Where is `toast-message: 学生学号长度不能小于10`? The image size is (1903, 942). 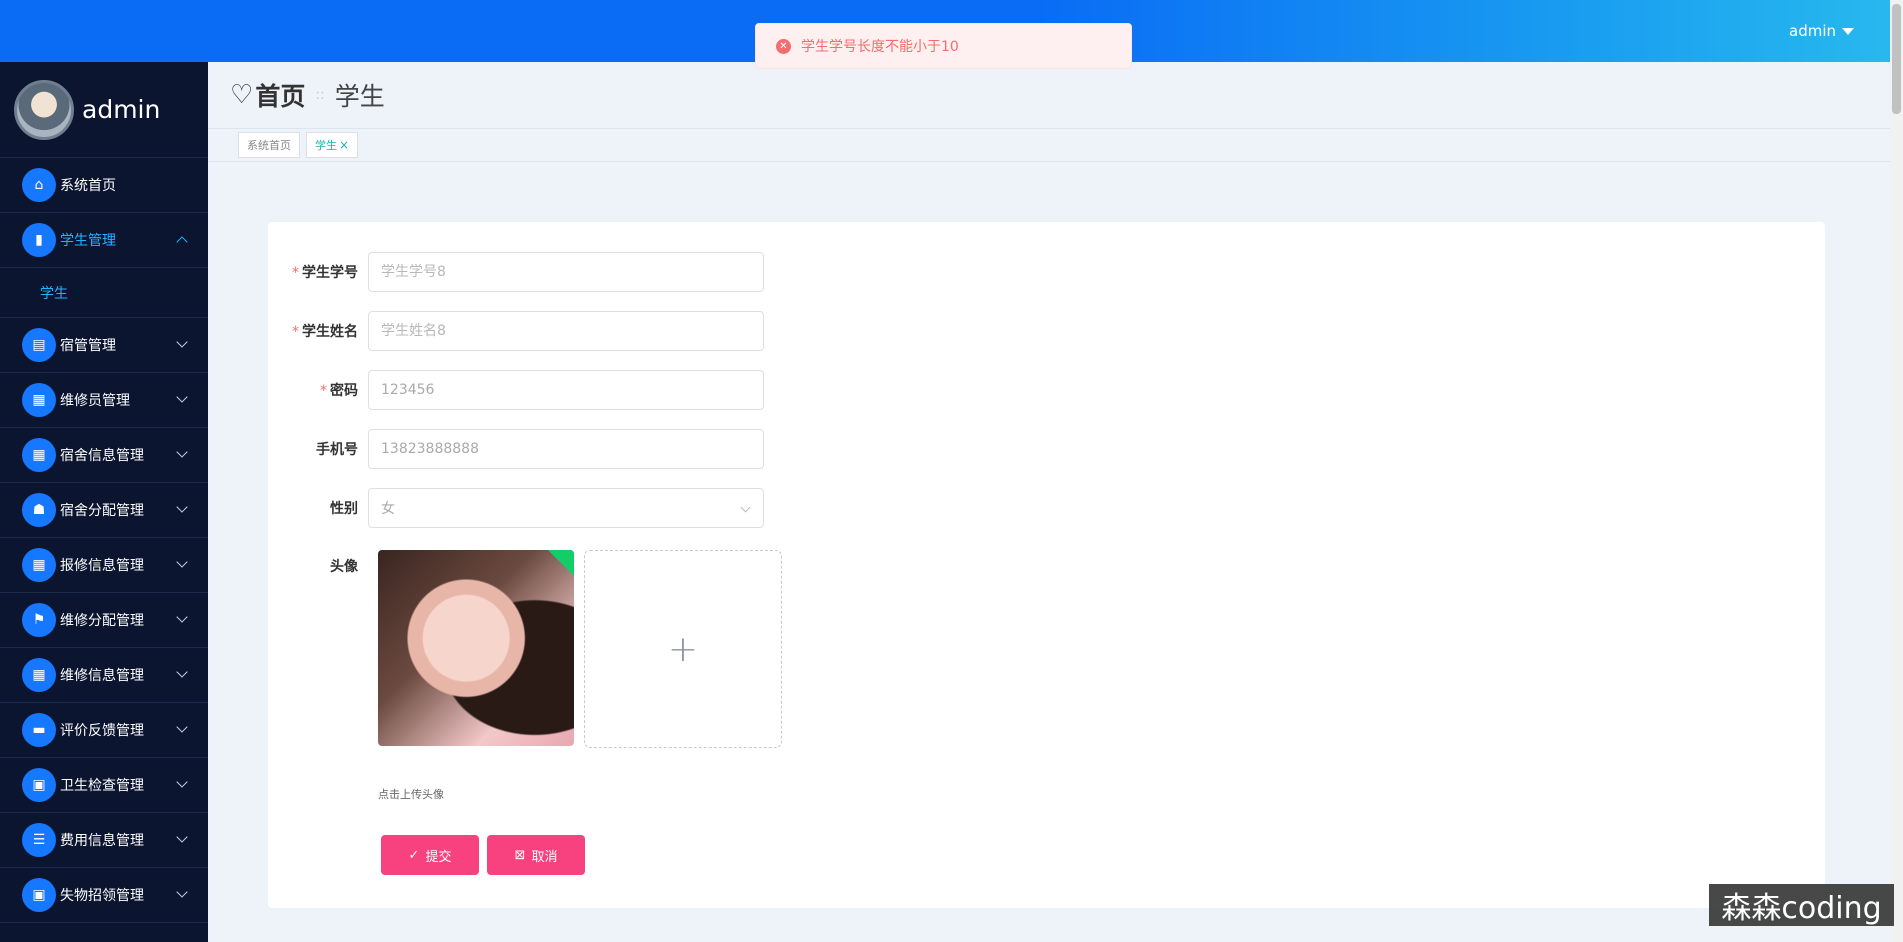 toast-message: 学生学号长度不能小于10 is located at coordinates (880, 47).